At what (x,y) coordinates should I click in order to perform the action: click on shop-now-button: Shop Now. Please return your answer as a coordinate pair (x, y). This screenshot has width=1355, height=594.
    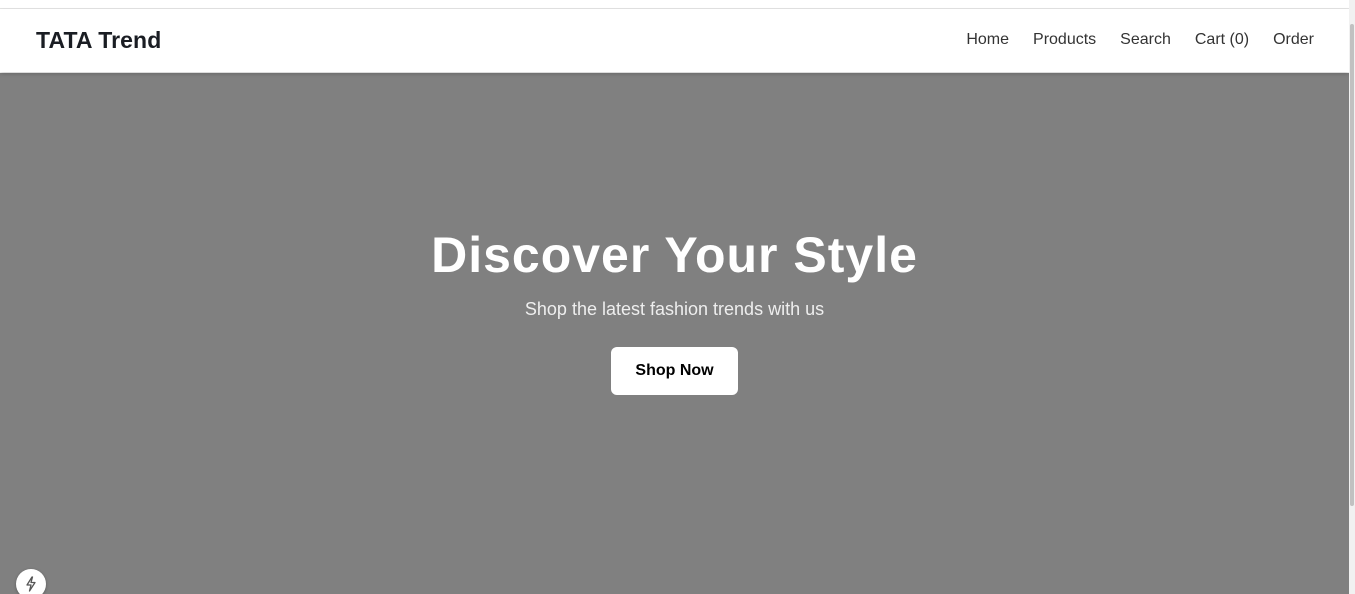
    Looking at the image, I should click on (674, 371).